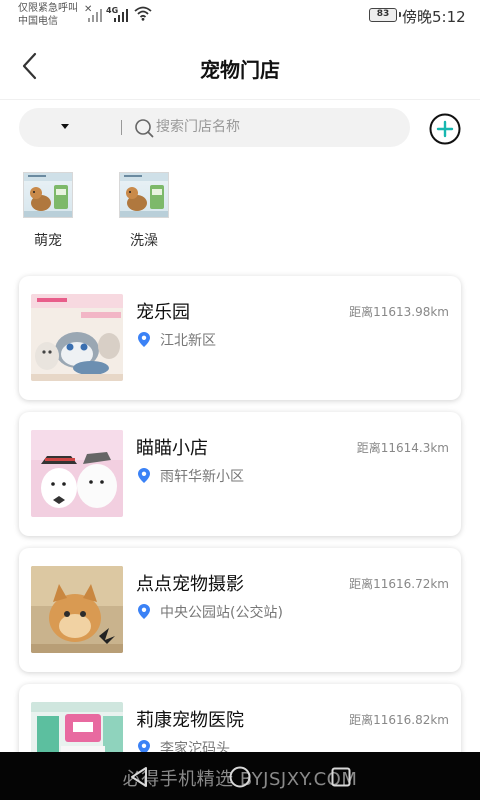 The height and width of the screenshot is (800, 480). I want to click on back-triangle-icon, so click(139, 777).